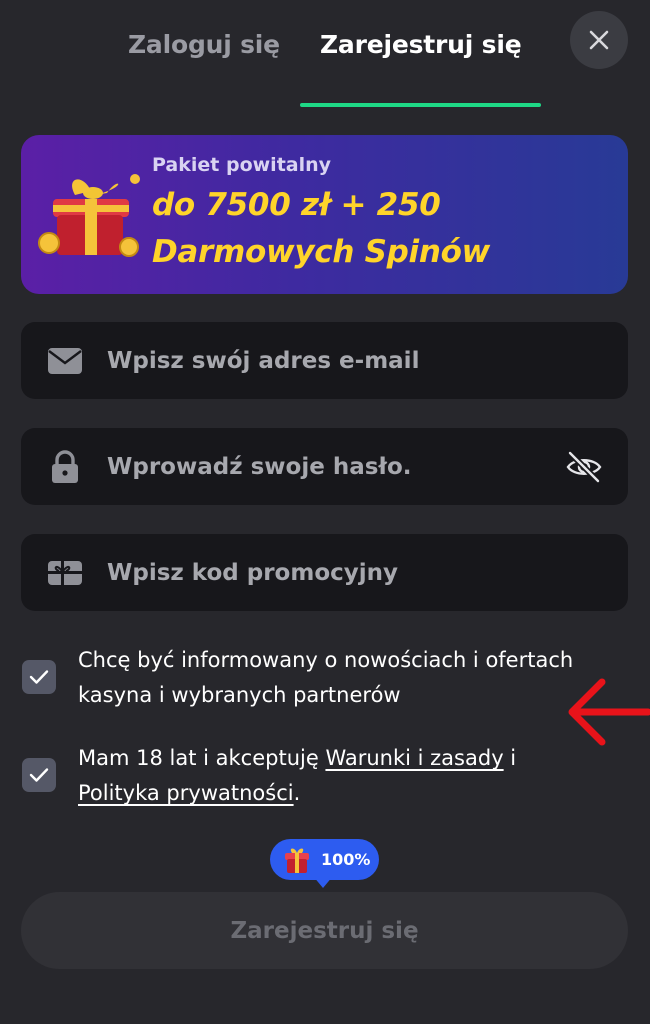 The width and height of the screenshot is (650, 1024). Describe the element at coordinates (297, 860) in the screenshot. I see `gift-icon` at that location.